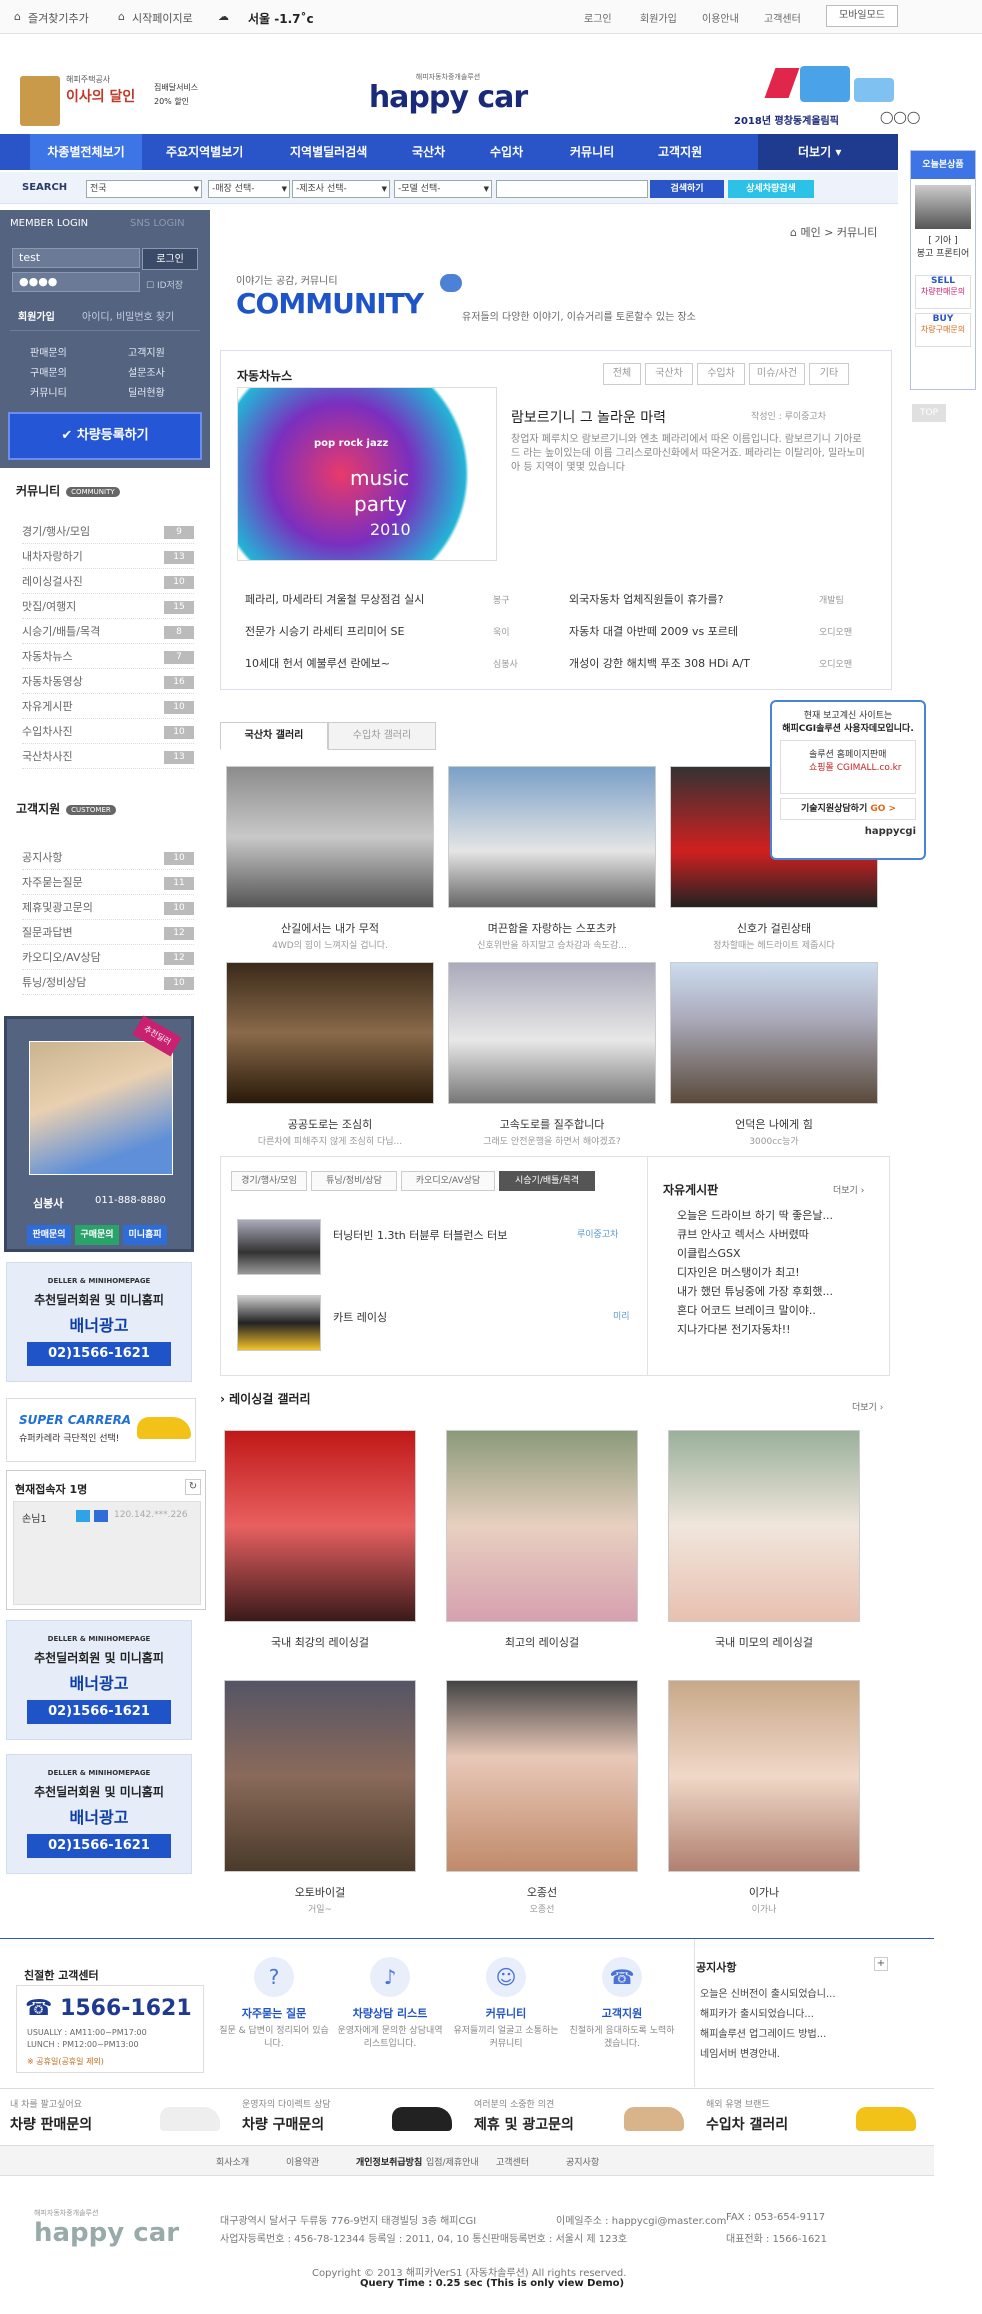 This screenshot has width=982, height=2314. I want to click on tab-etc: 기타, so click(829, 374).